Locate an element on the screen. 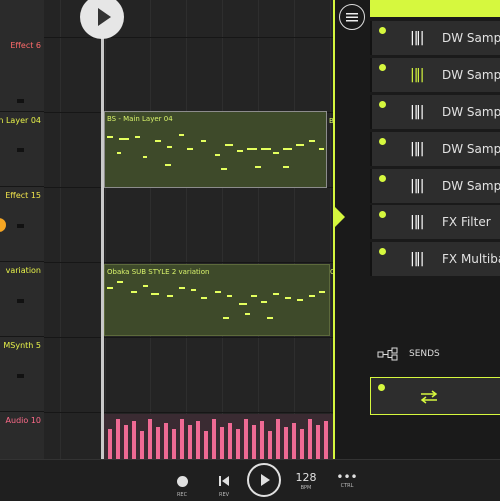  send-slot is located at coordinates (435, 396).